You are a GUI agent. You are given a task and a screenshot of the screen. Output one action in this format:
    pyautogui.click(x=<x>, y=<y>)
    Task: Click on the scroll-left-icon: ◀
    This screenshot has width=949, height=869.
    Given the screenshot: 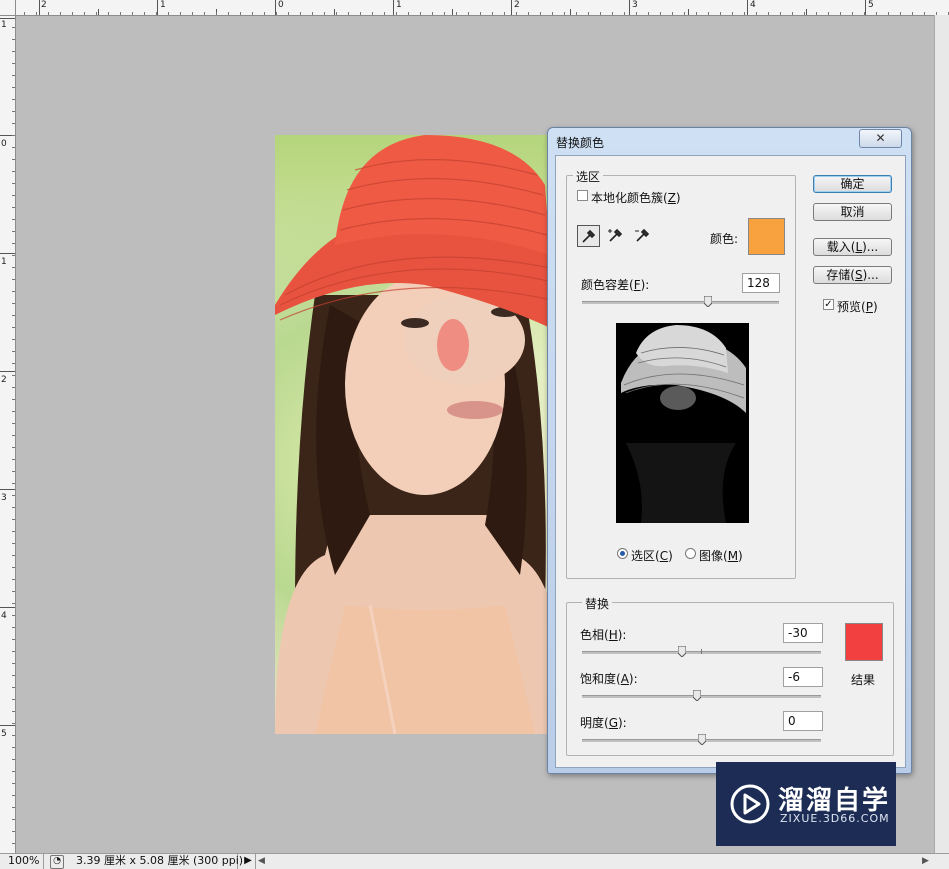 What is the action you would take?
    pyautogui.click(x=261, y=861)
    